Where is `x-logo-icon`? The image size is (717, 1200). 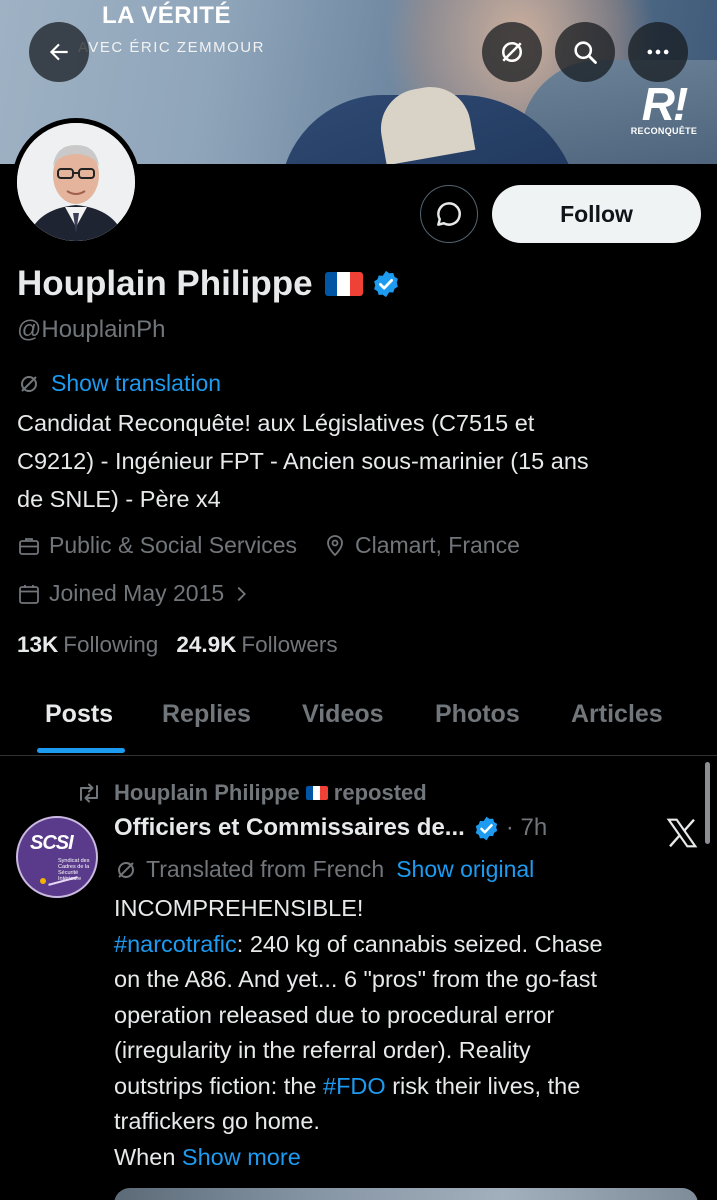
x-logo-icon is located at coordinates (682, 833).